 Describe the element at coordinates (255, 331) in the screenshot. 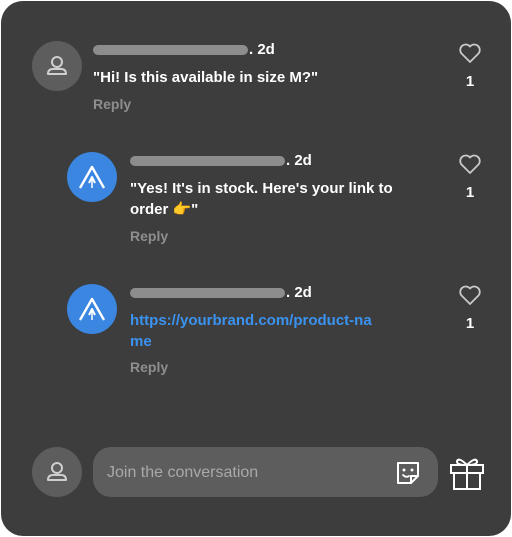

I see `product-link: https://yourbrand.com/product-name` at that location.